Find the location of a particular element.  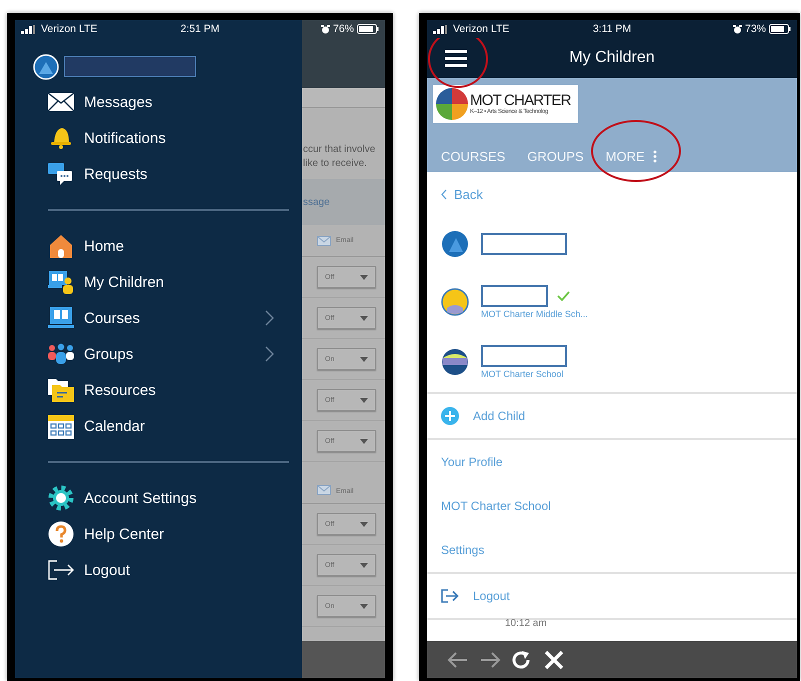

tab: GROUPS is located at coordinates (555, 156).